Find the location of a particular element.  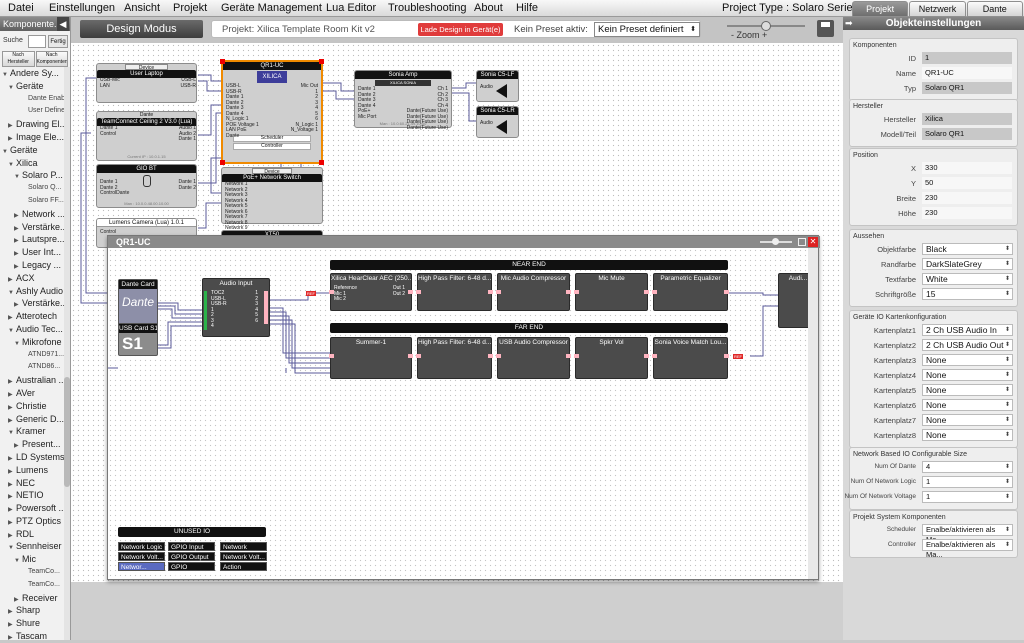

collapse-left-icon: ◀ is located at coordinates (63, 24).